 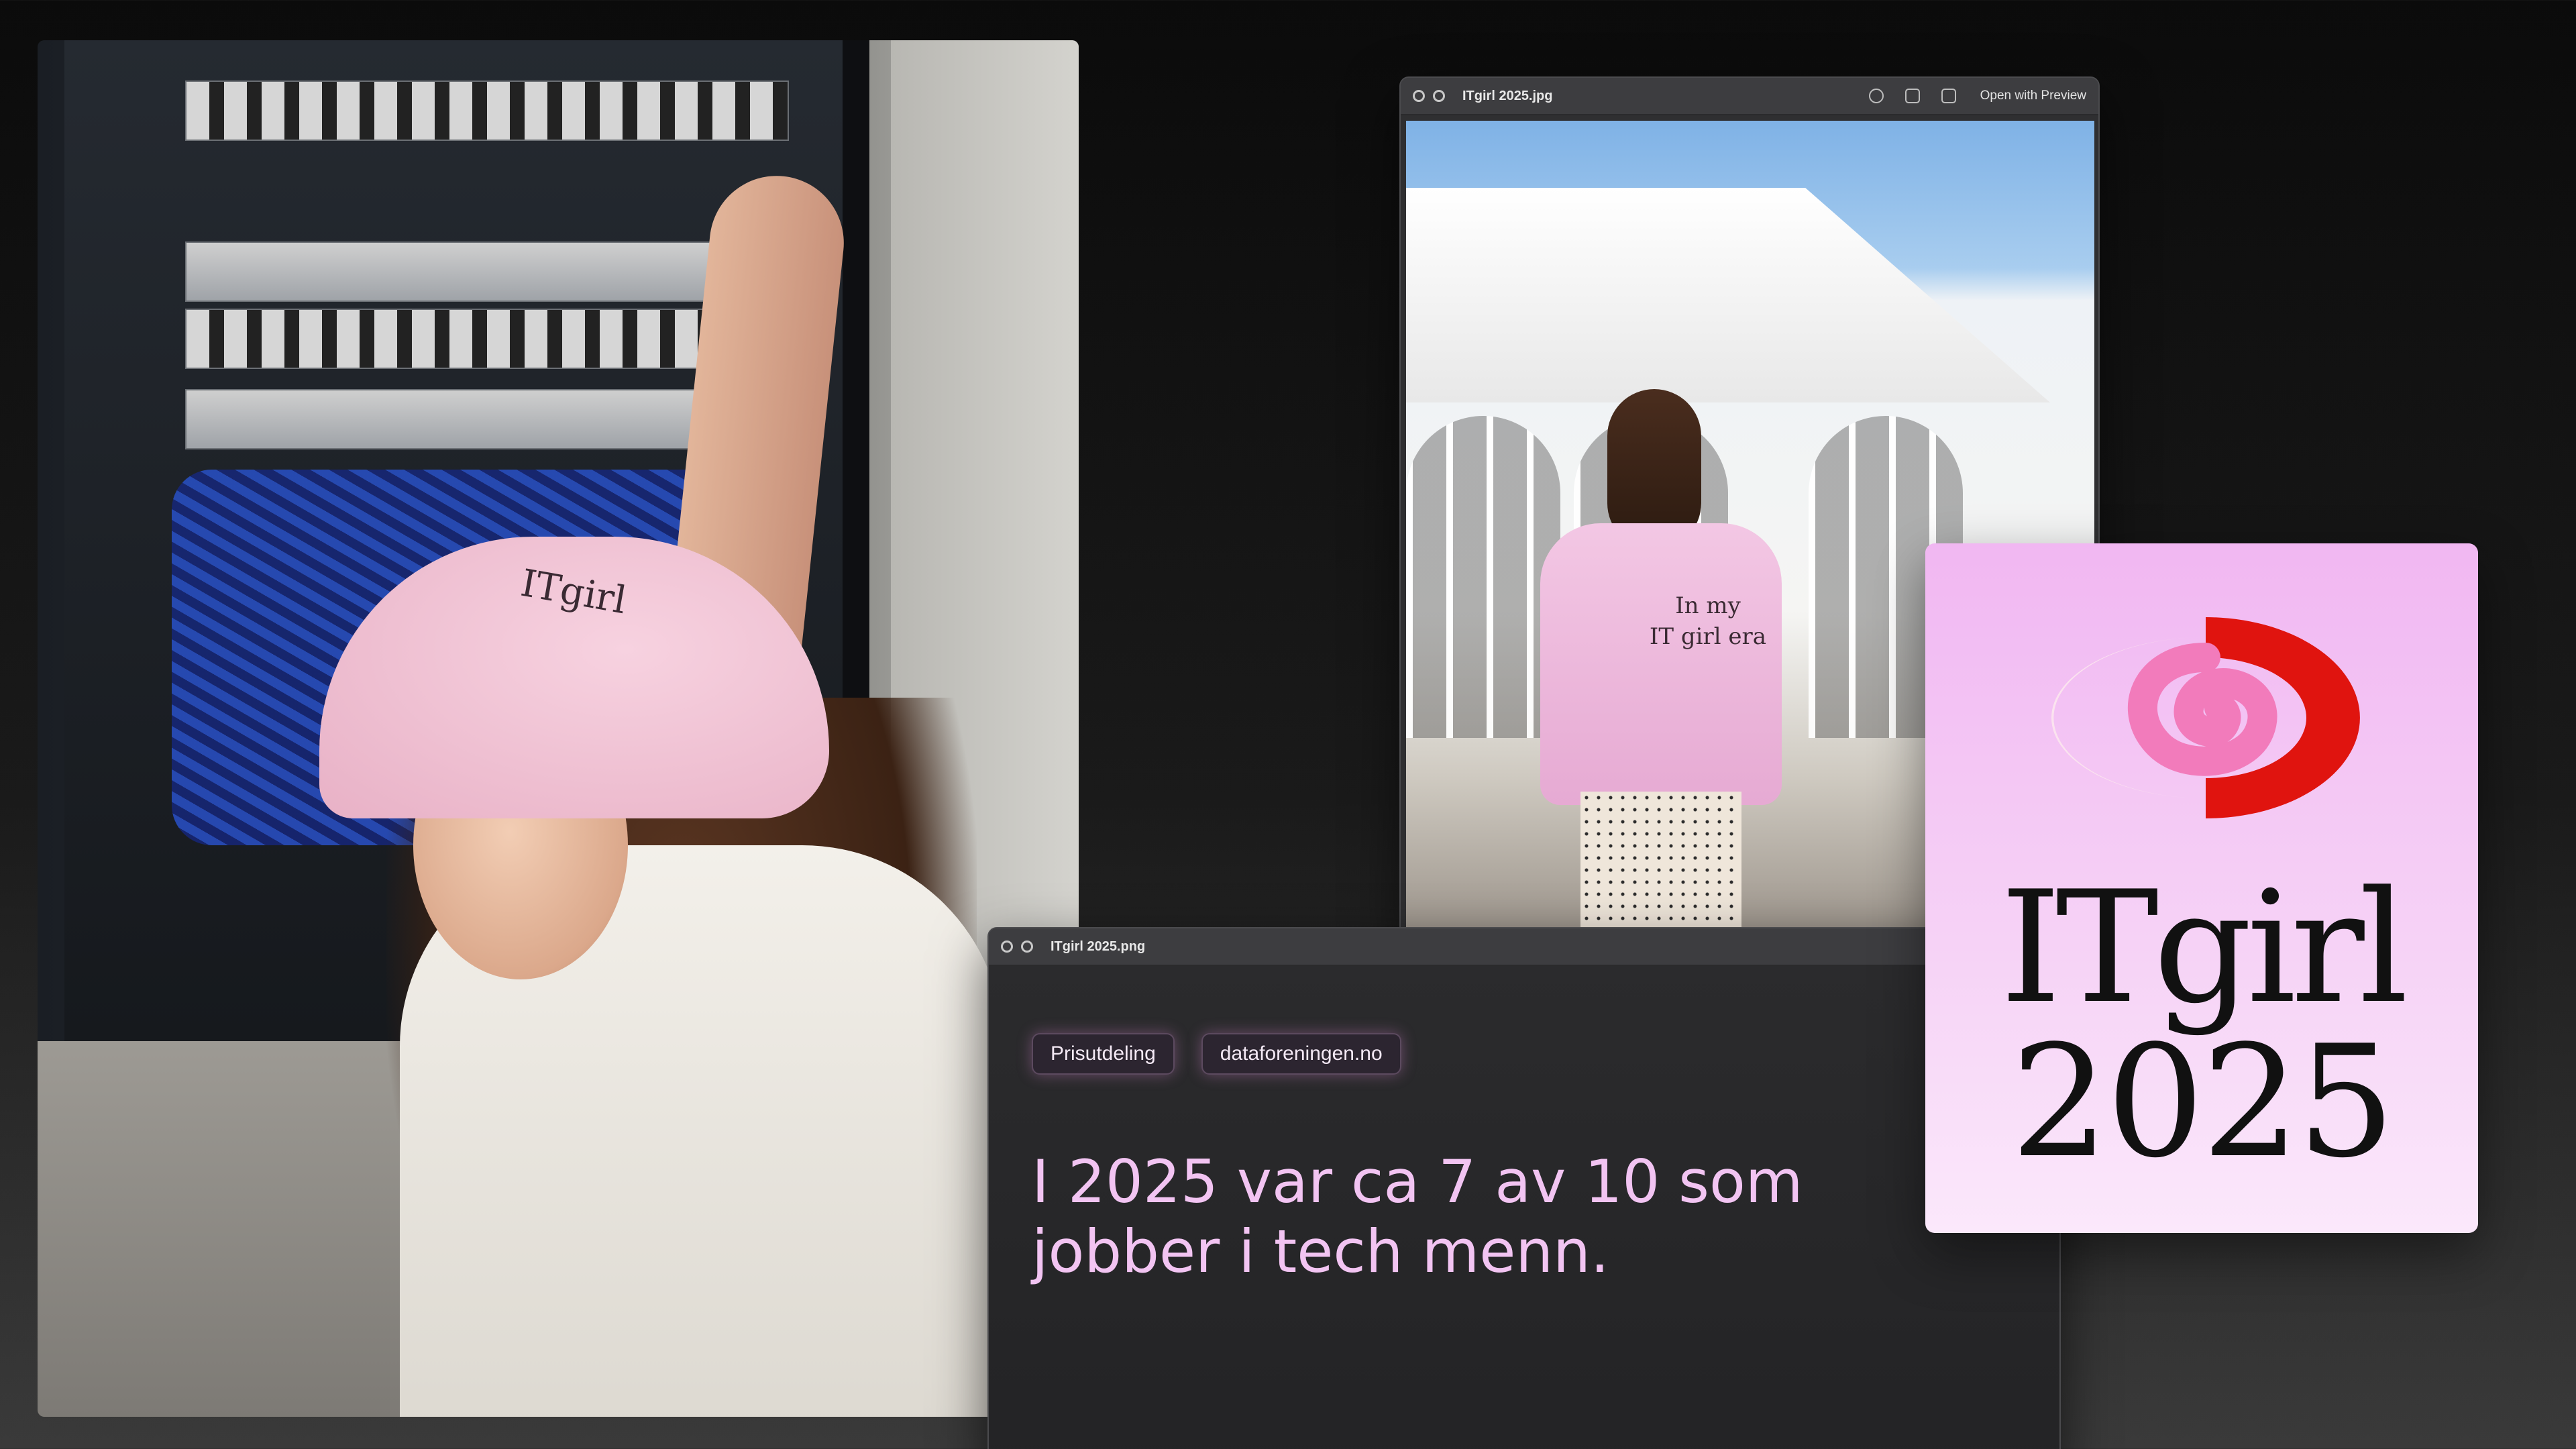 What do you see at coordinates (1301, 1054) in the screenshot?
I see `chip-dataforeningen: dataforeningen.no` at bounding box center [1301, 1054].